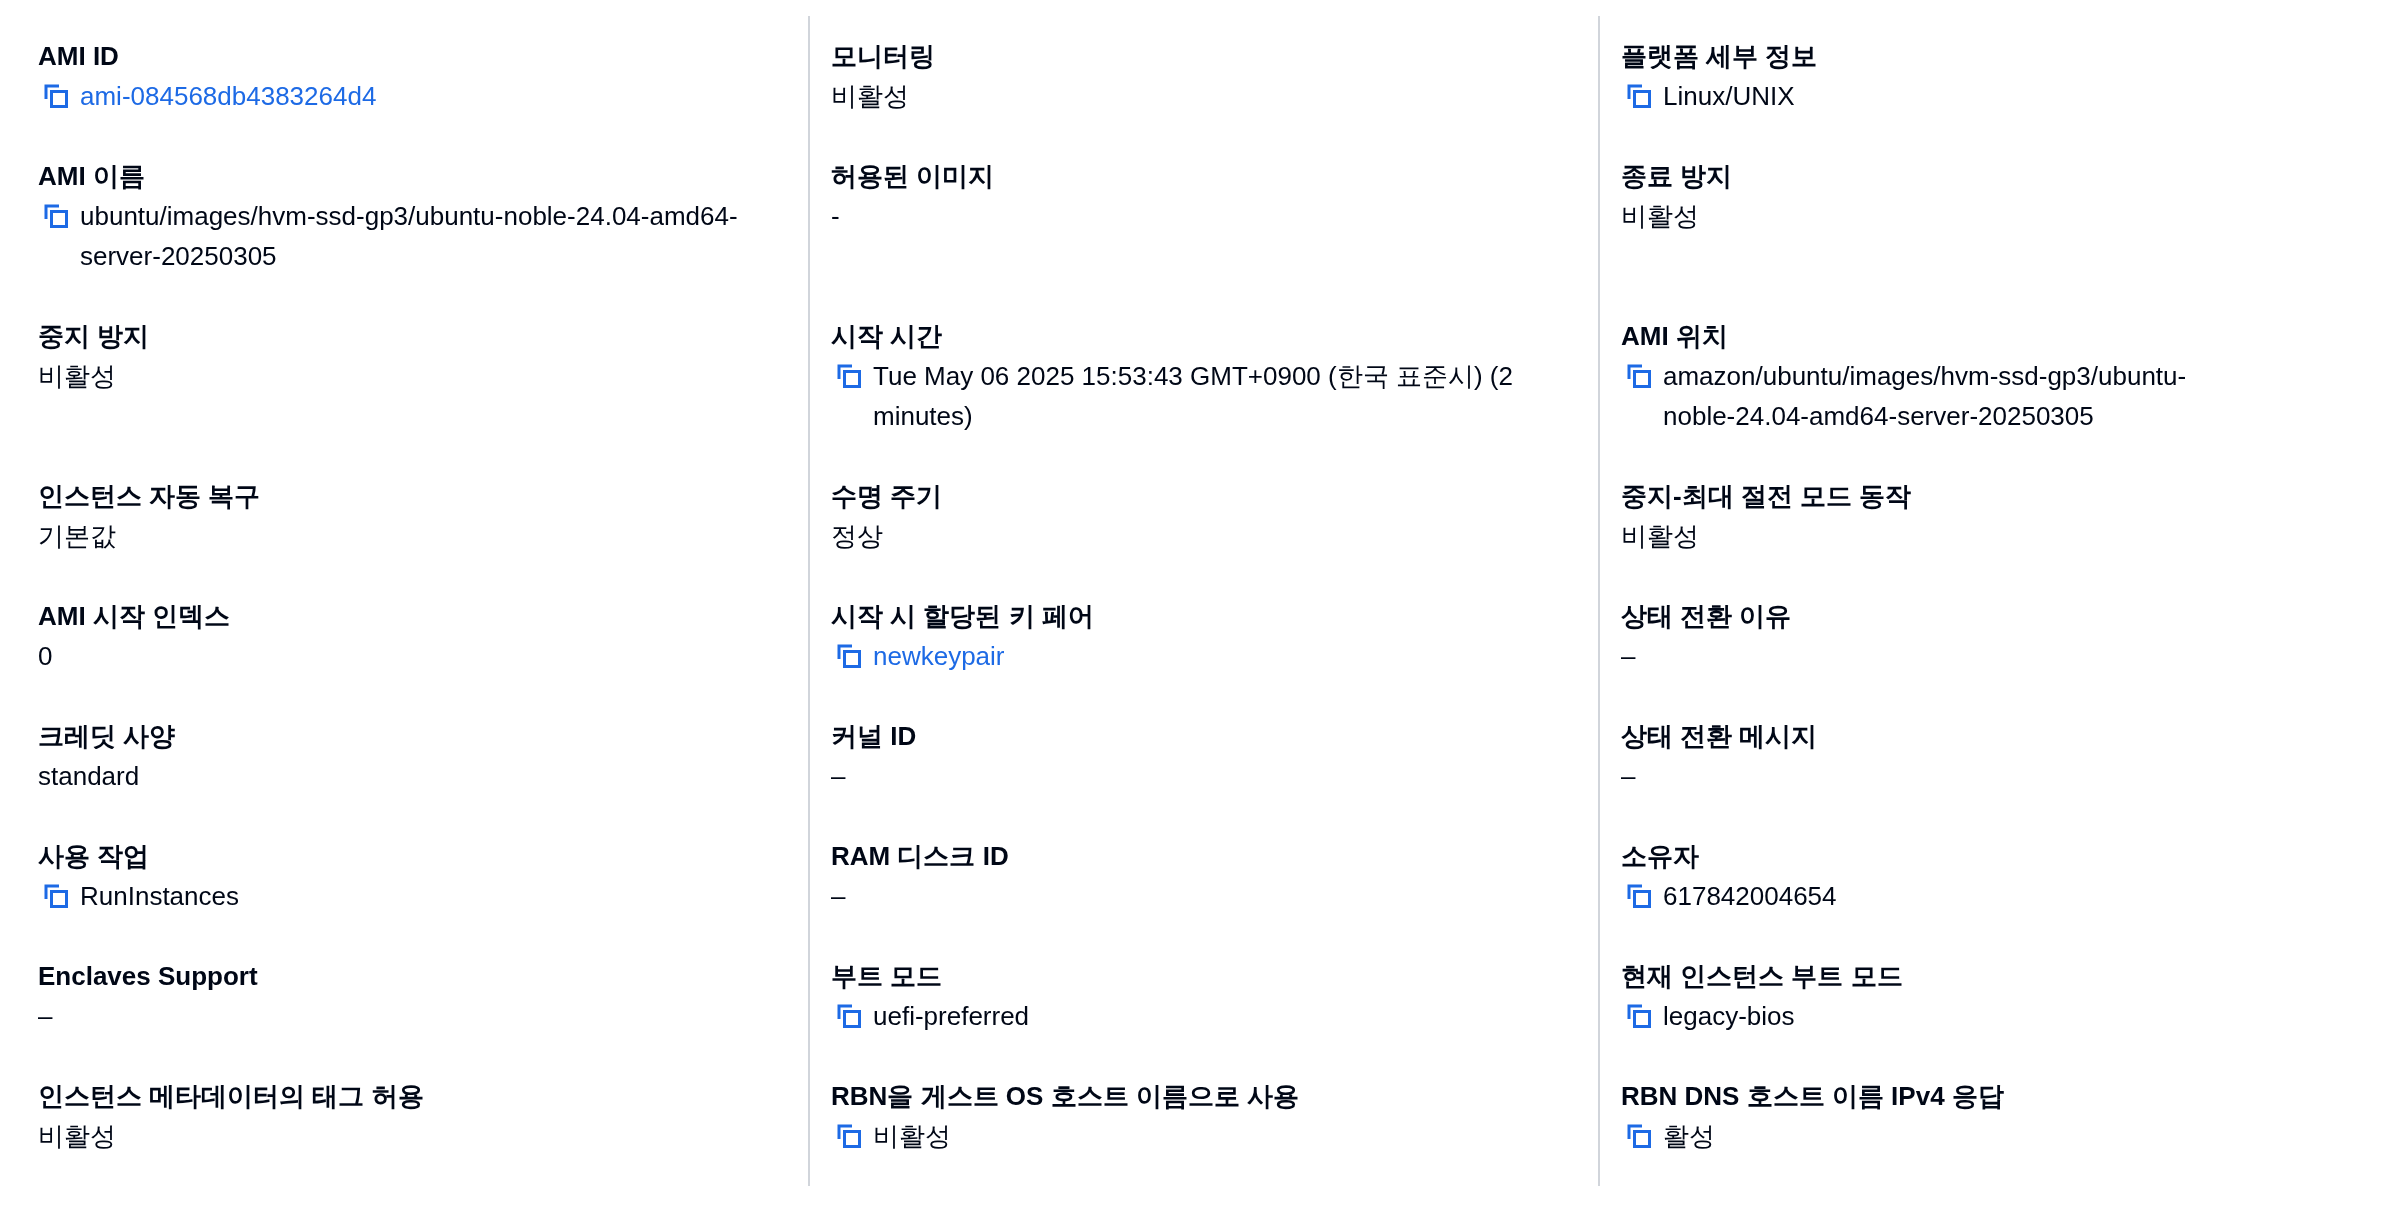 This screenshot has height=1210, width=2404. Describe the element at coordinates (409, 236) in the screenshot. I see `field-value: ubuntu/images/hvm-ssd-gp3/ubuntu-noble-24.04-amd64-server-20250305` at that location.